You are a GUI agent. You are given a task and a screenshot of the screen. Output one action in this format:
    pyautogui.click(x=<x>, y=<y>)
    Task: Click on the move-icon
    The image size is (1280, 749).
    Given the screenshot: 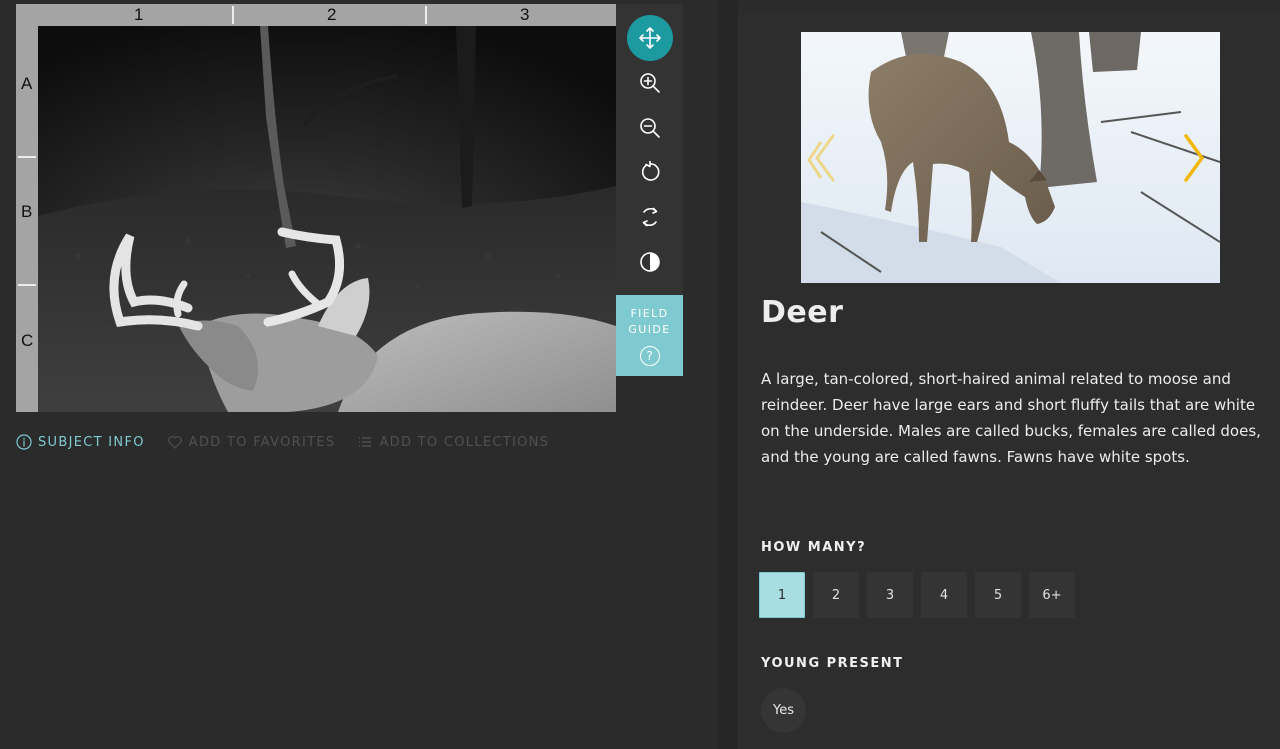 What is the action you would take?
    pyautogui.click(x=650, y=38)
    